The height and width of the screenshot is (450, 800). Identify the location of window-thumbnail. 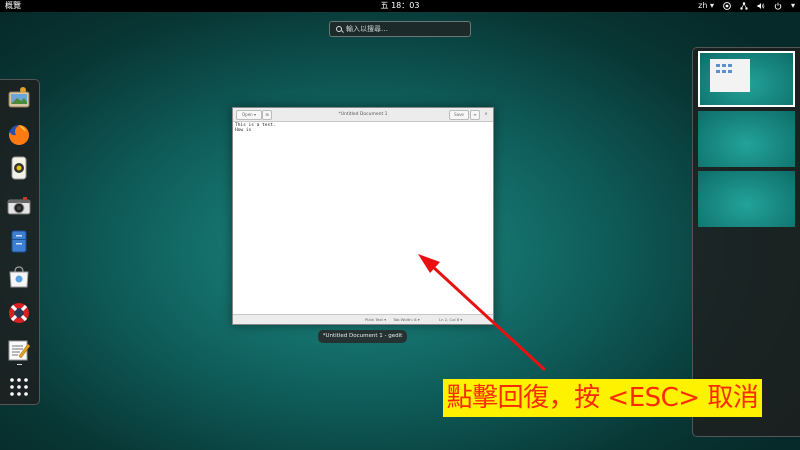
(730, 75).